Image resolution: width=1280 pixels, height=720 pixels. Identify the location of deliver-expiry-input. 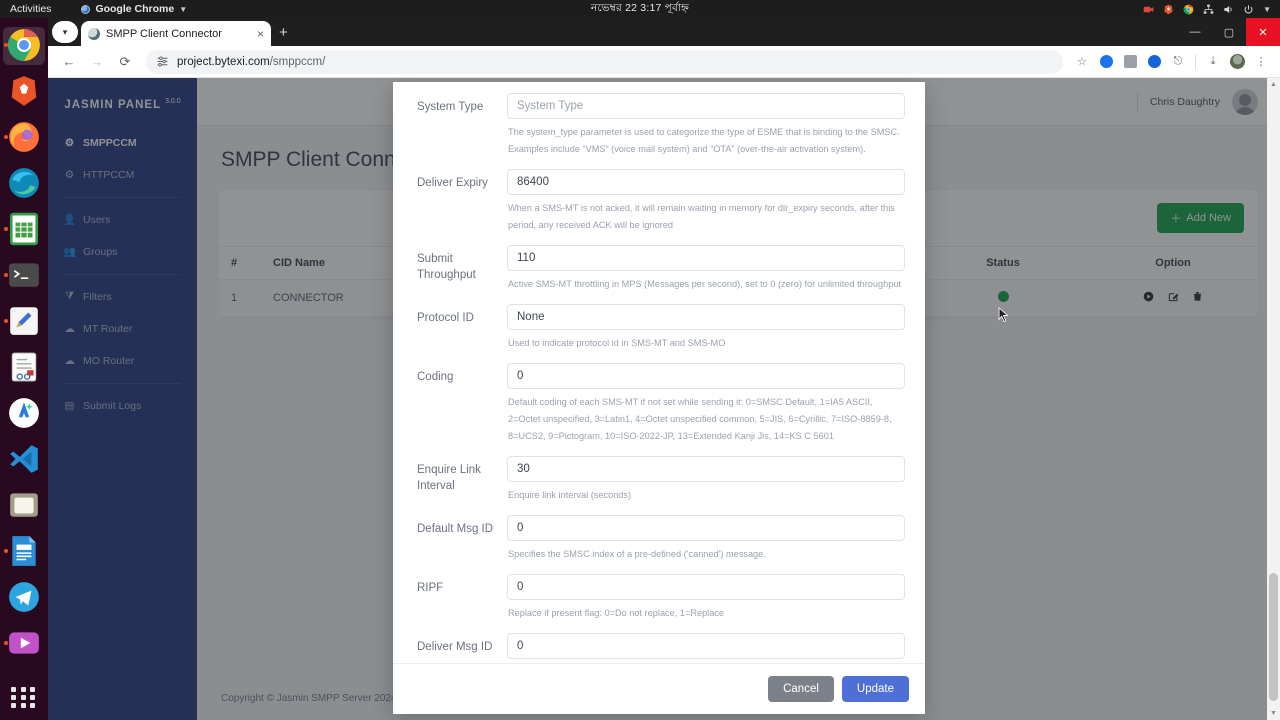
(706, 182).